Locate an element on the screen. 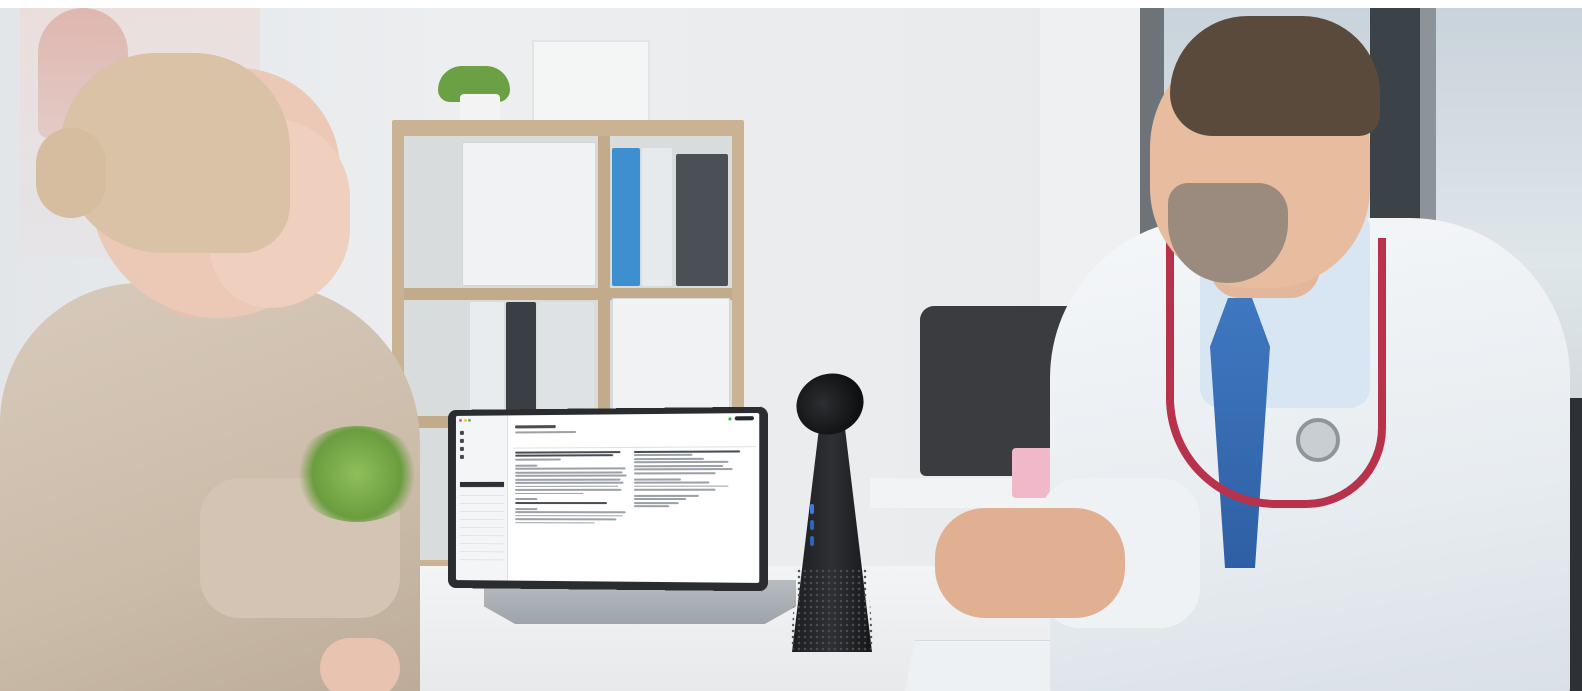  speaker-grille is located at coordinates (832, 610).